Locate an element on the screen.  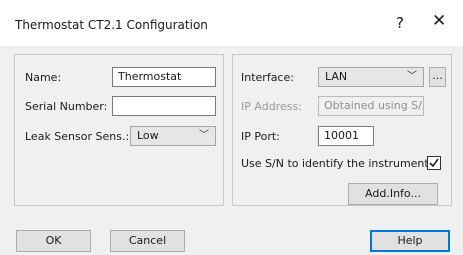
leak-sensor-value: Low is located at coordinates (148, 135).